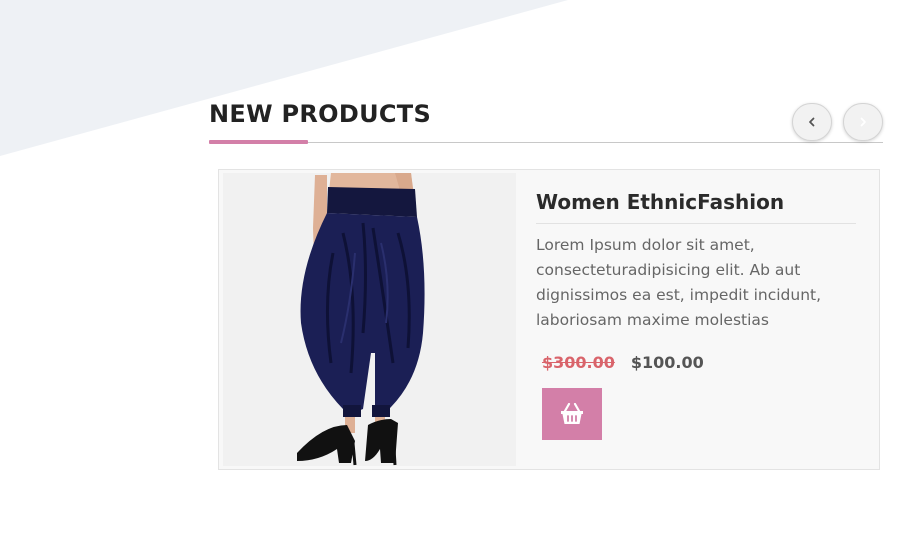  I want to click on prev-button, so click(812, 122).